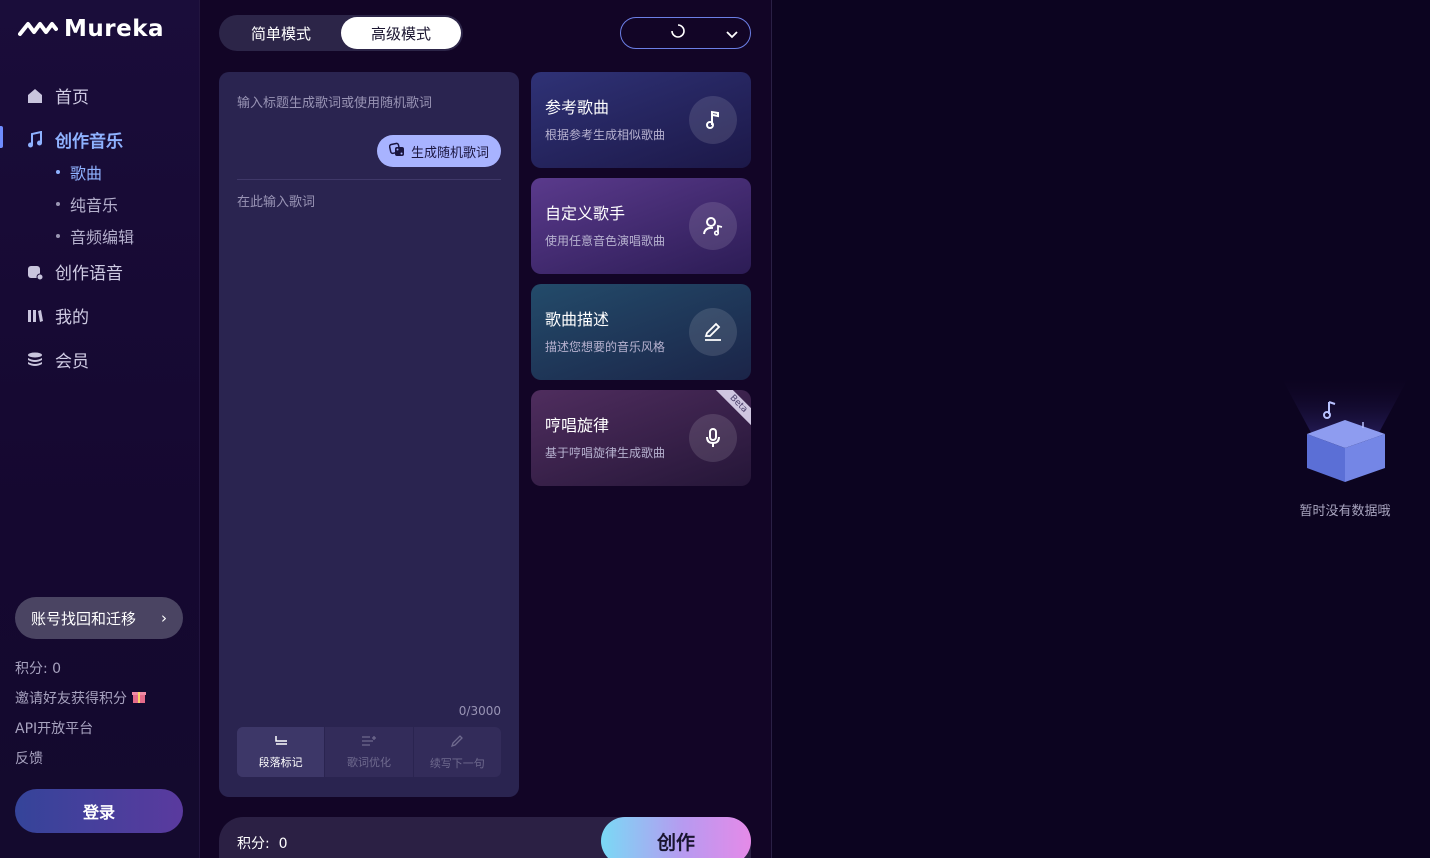 Image resolution: width=1430 pixels, height=858 pixels. Describe the element at coordinates (35, 360) in the screenshot. I see `coins-icon` at that location.